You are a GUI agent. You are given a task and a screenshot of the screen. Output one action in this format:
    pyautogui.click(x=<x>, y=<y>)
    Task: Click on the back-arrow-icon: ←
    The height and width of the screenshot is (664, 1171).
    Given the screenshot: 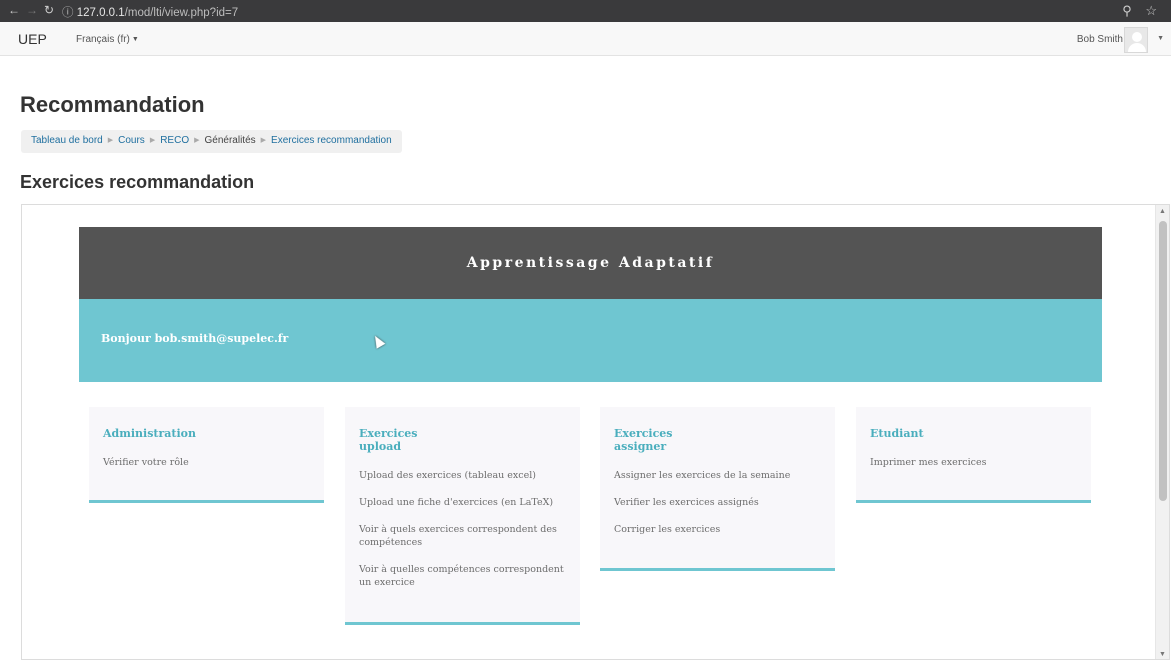 What is the action you would take?
    pyautogui.click(x=14, y=10)
    